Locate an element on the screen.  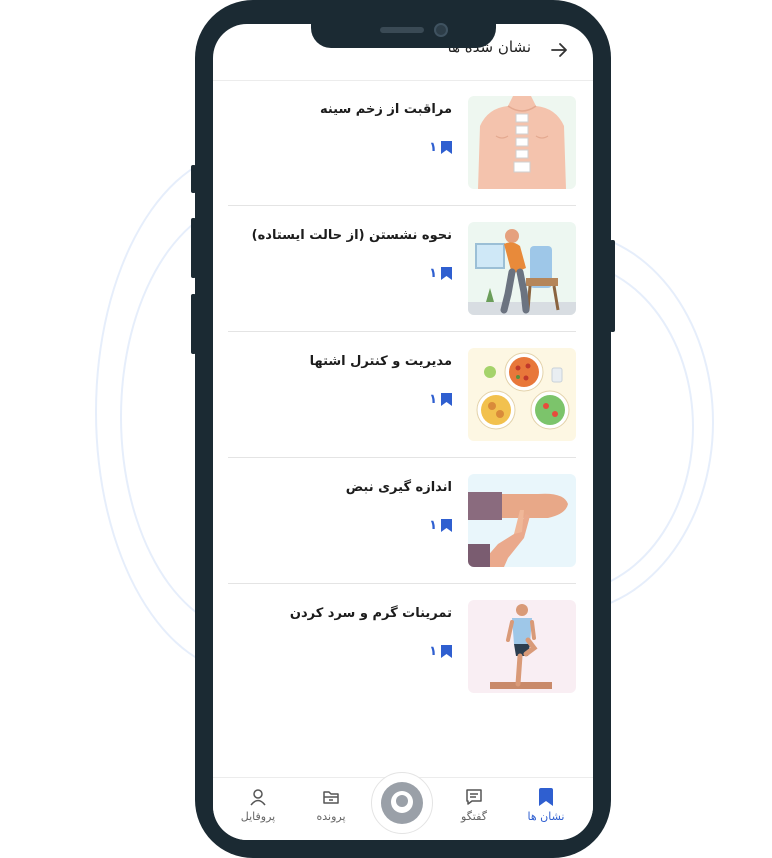
sitting-man-illustration is located at coordinates (522, 268).